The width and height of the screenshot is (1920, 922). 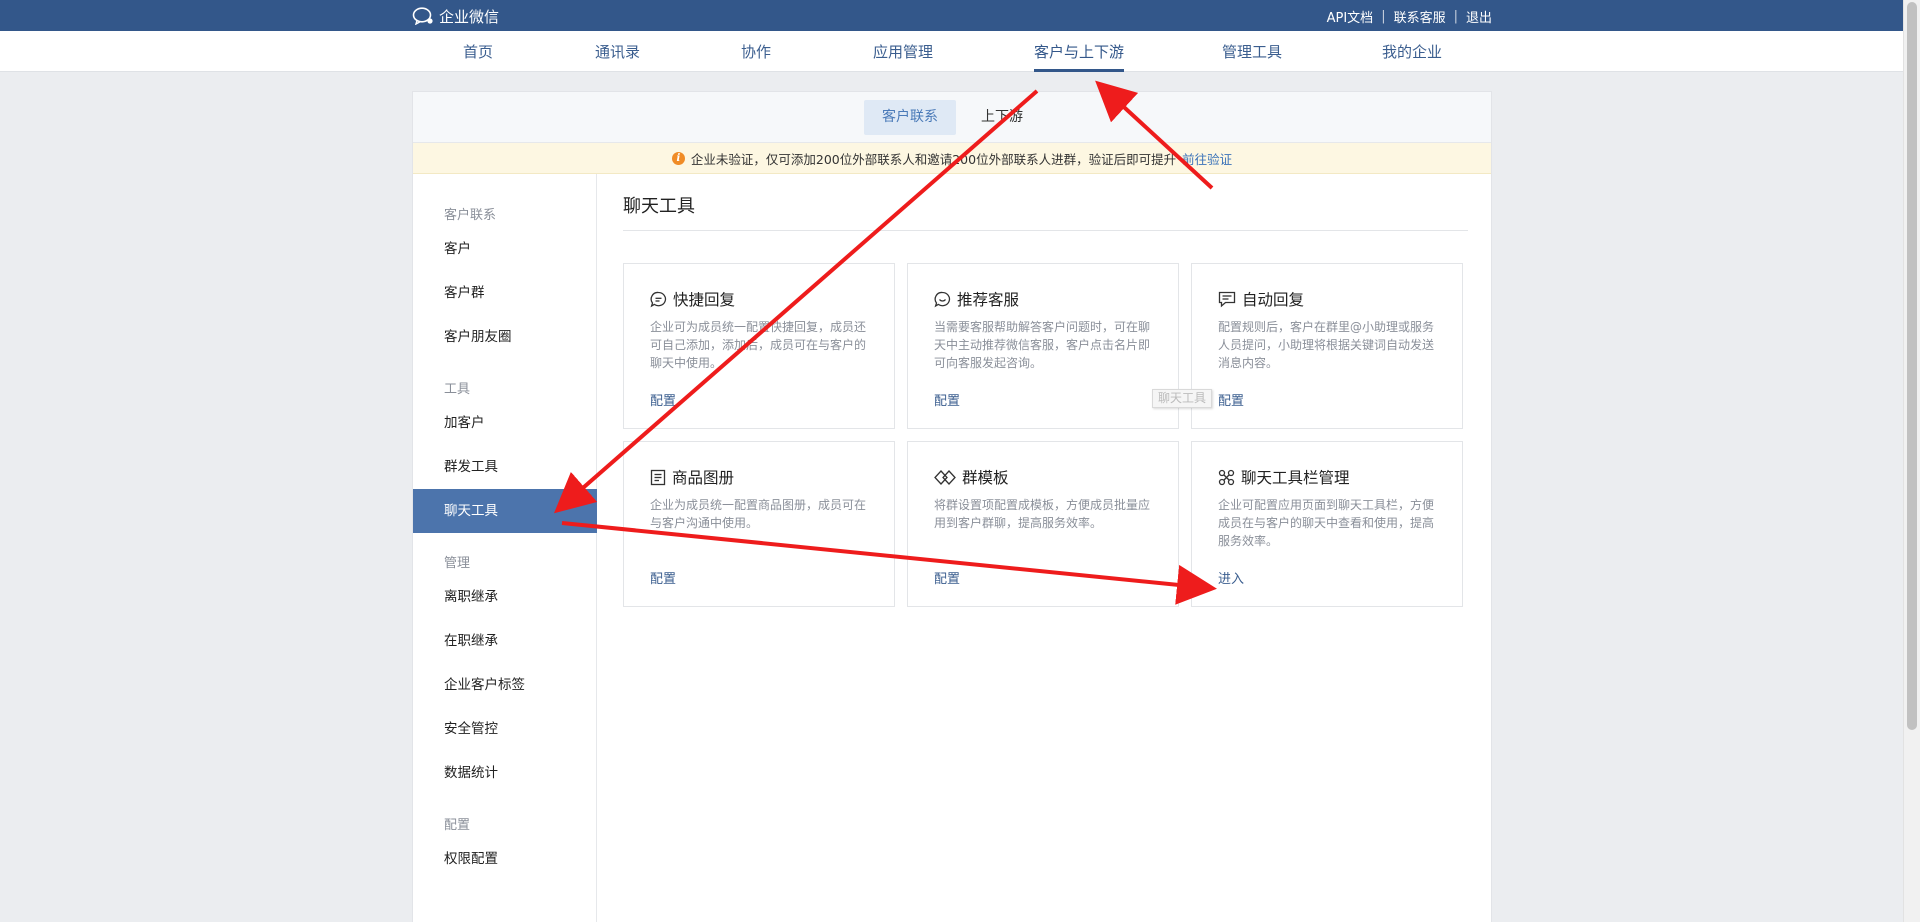 What do you see at coordinates (703, 478) in the screenshot?
I see `card-title: 商品图册` at bounding box center [703, 478].